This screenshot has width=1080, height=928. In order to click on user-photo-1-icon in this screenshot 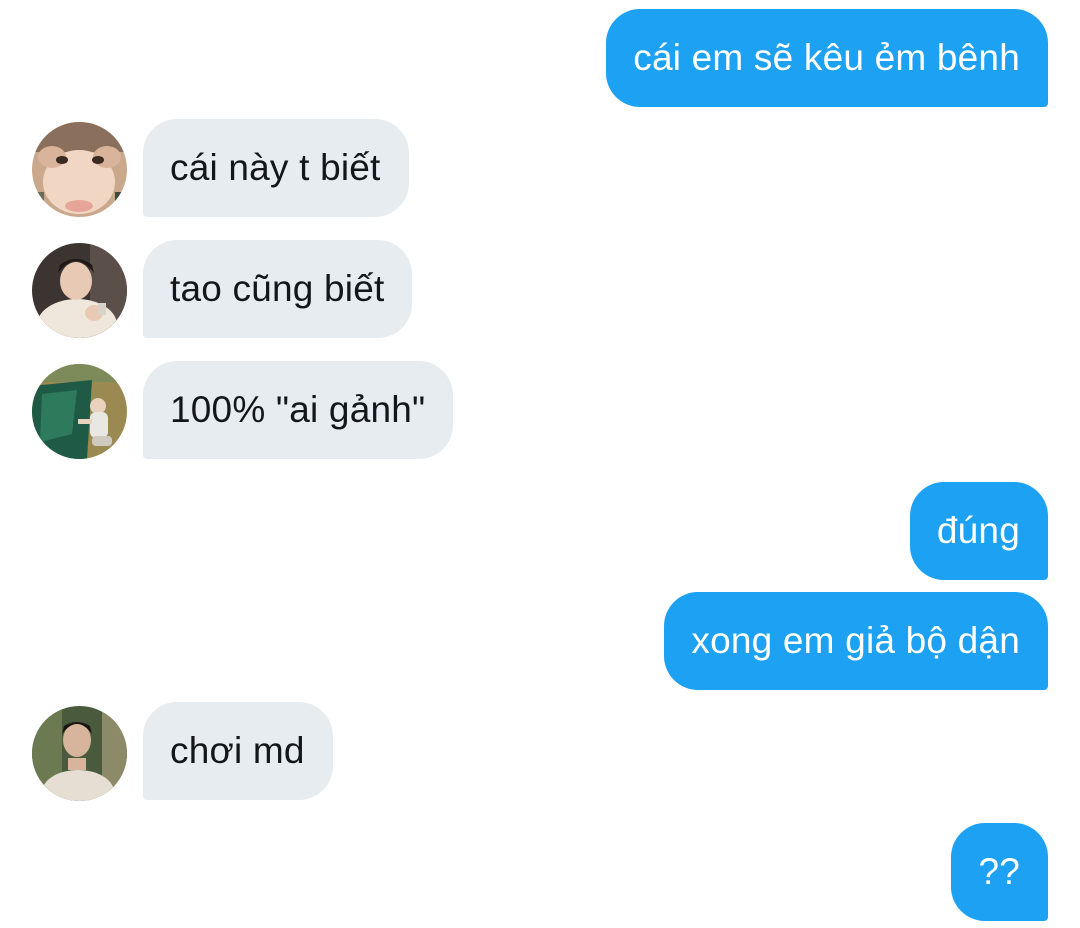, I will do `click(79, 169)`.